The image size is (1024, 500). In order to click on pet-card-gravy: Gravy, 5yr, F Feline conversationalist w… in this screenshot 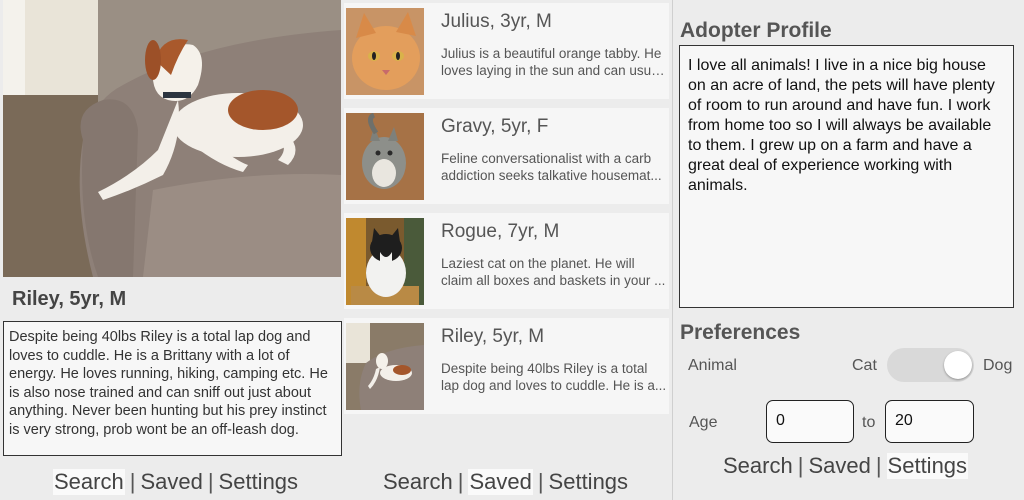, I will do `click(506, 156)`.